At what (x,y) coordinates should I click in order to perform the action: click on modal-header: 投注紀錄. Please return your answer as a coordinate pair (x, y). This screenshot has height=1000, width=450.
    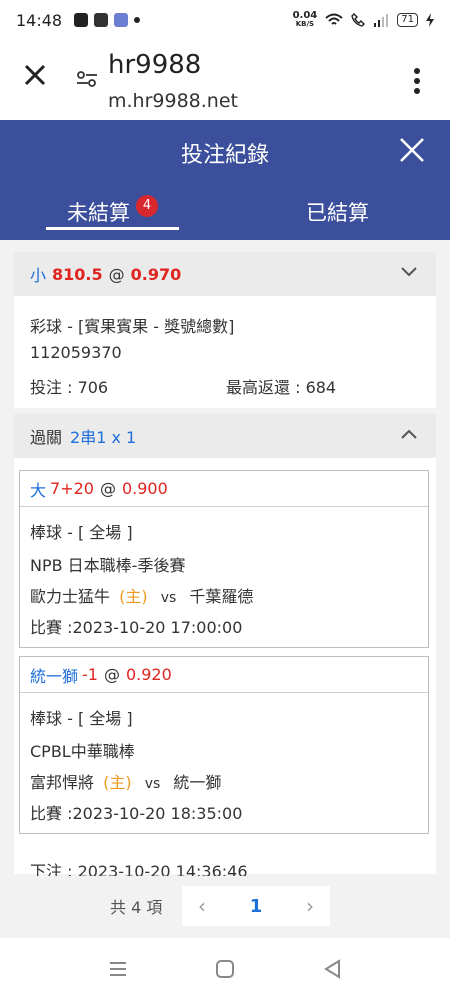
    Looking at the image, I should click on (225, 151).